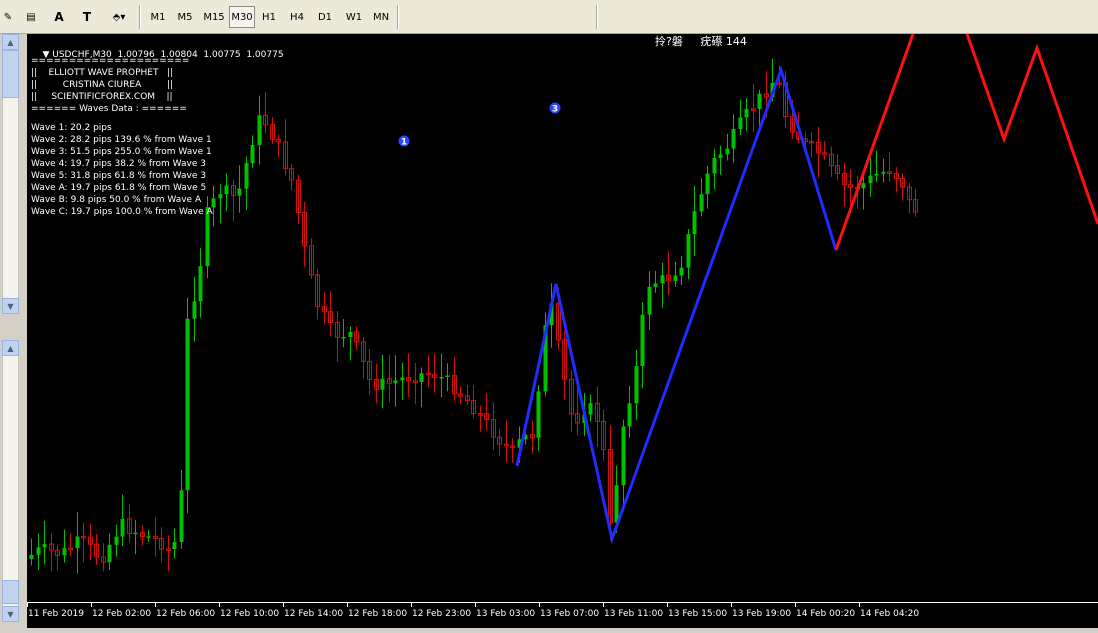 The width and height of the screenshot is (1098, 633). Describe the element at coordinates (242, 17) in the screenshot. I see `timeframe-m30-button: M30` at that location.